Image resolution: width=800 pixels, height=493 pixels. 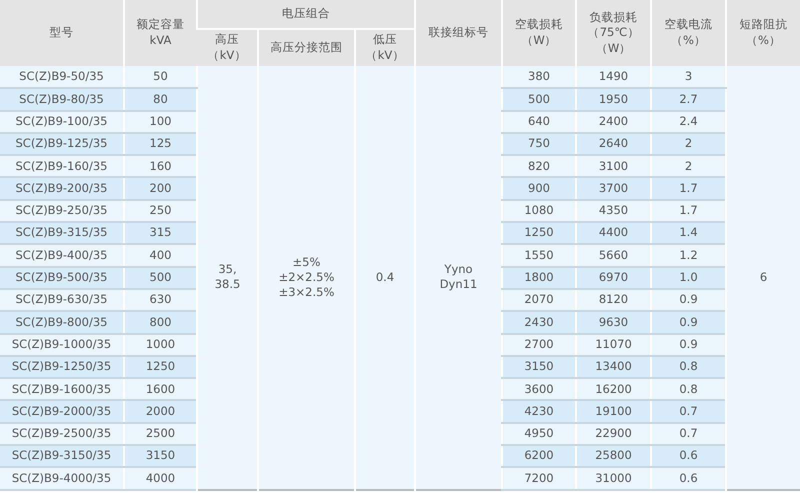 I want to click on table-cell: 800, so click(x=160, y=322).